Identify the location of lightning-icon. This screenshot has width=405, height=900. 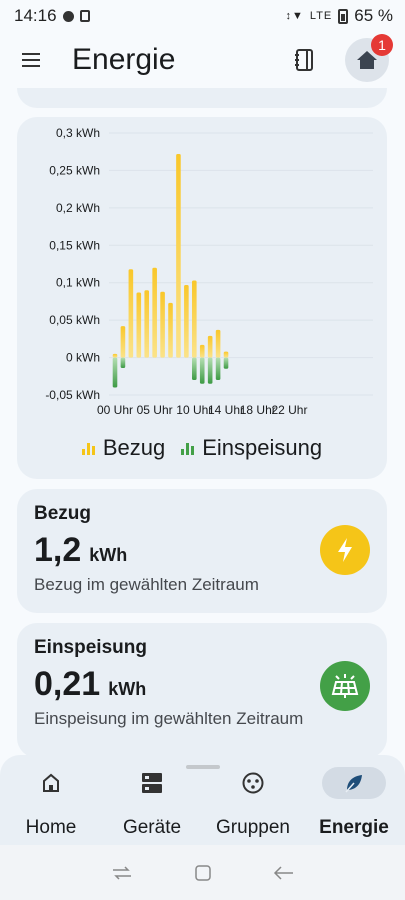
(345, 550).